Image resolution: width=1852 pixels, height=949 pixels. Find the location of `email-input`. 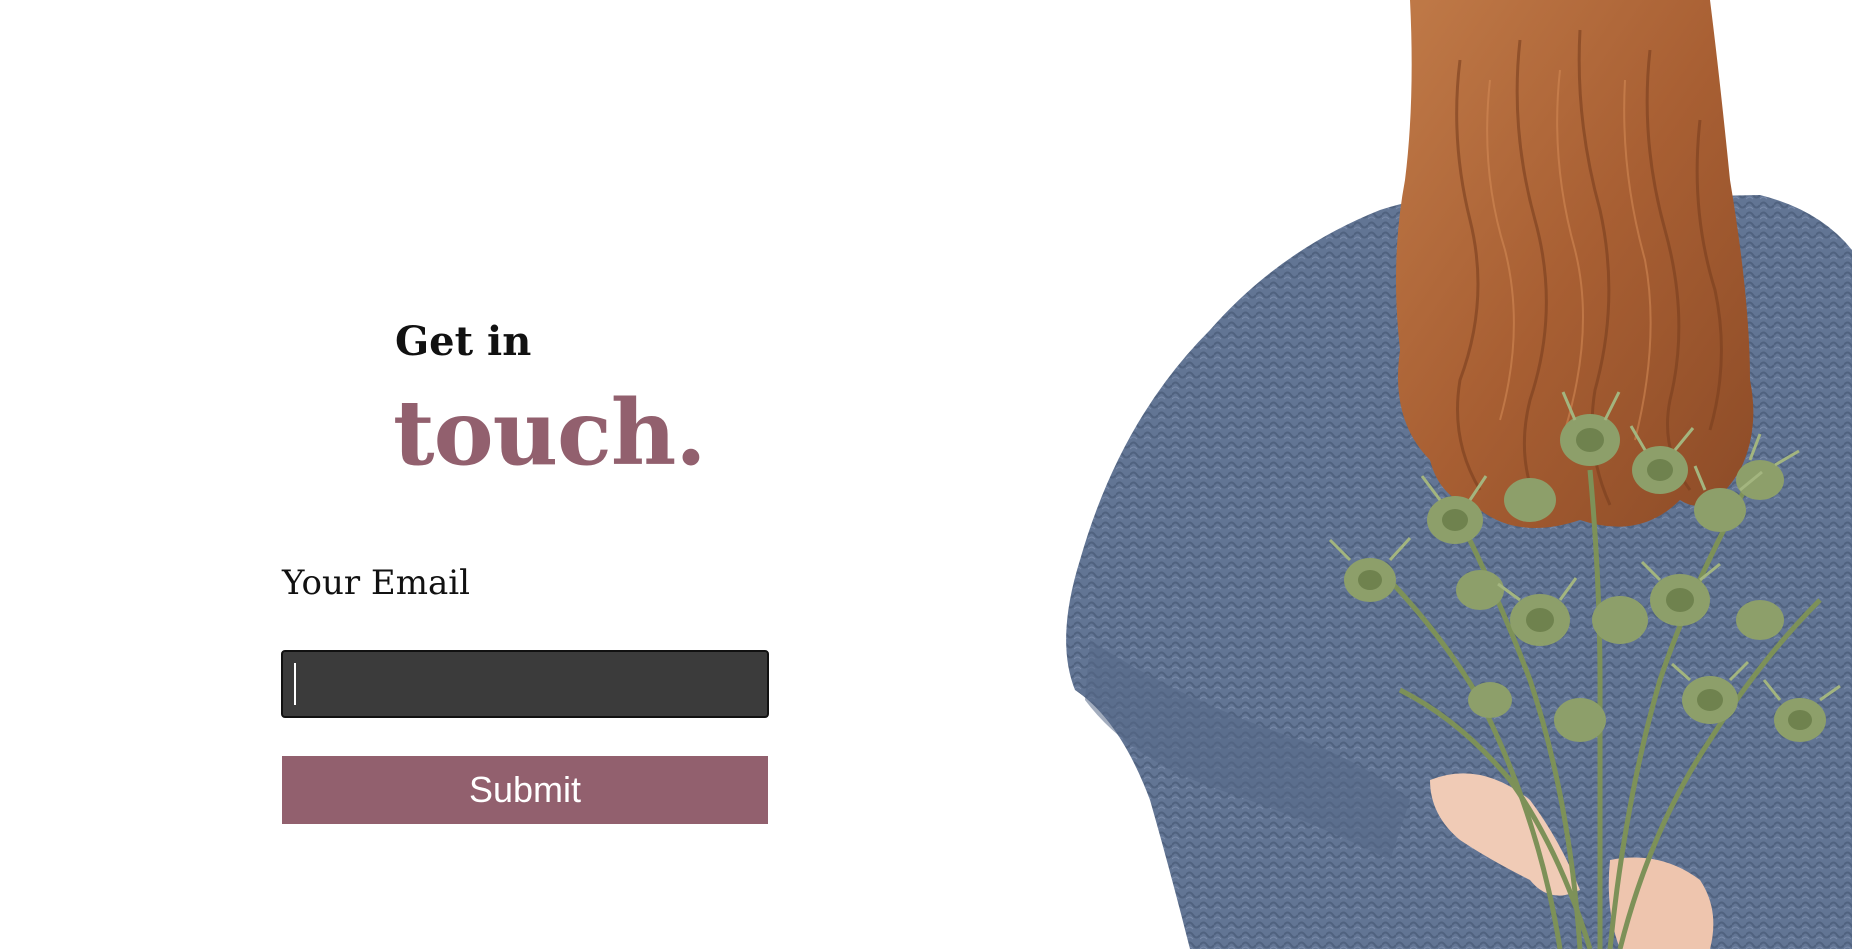

email-input is located at coordinates (525, 684).